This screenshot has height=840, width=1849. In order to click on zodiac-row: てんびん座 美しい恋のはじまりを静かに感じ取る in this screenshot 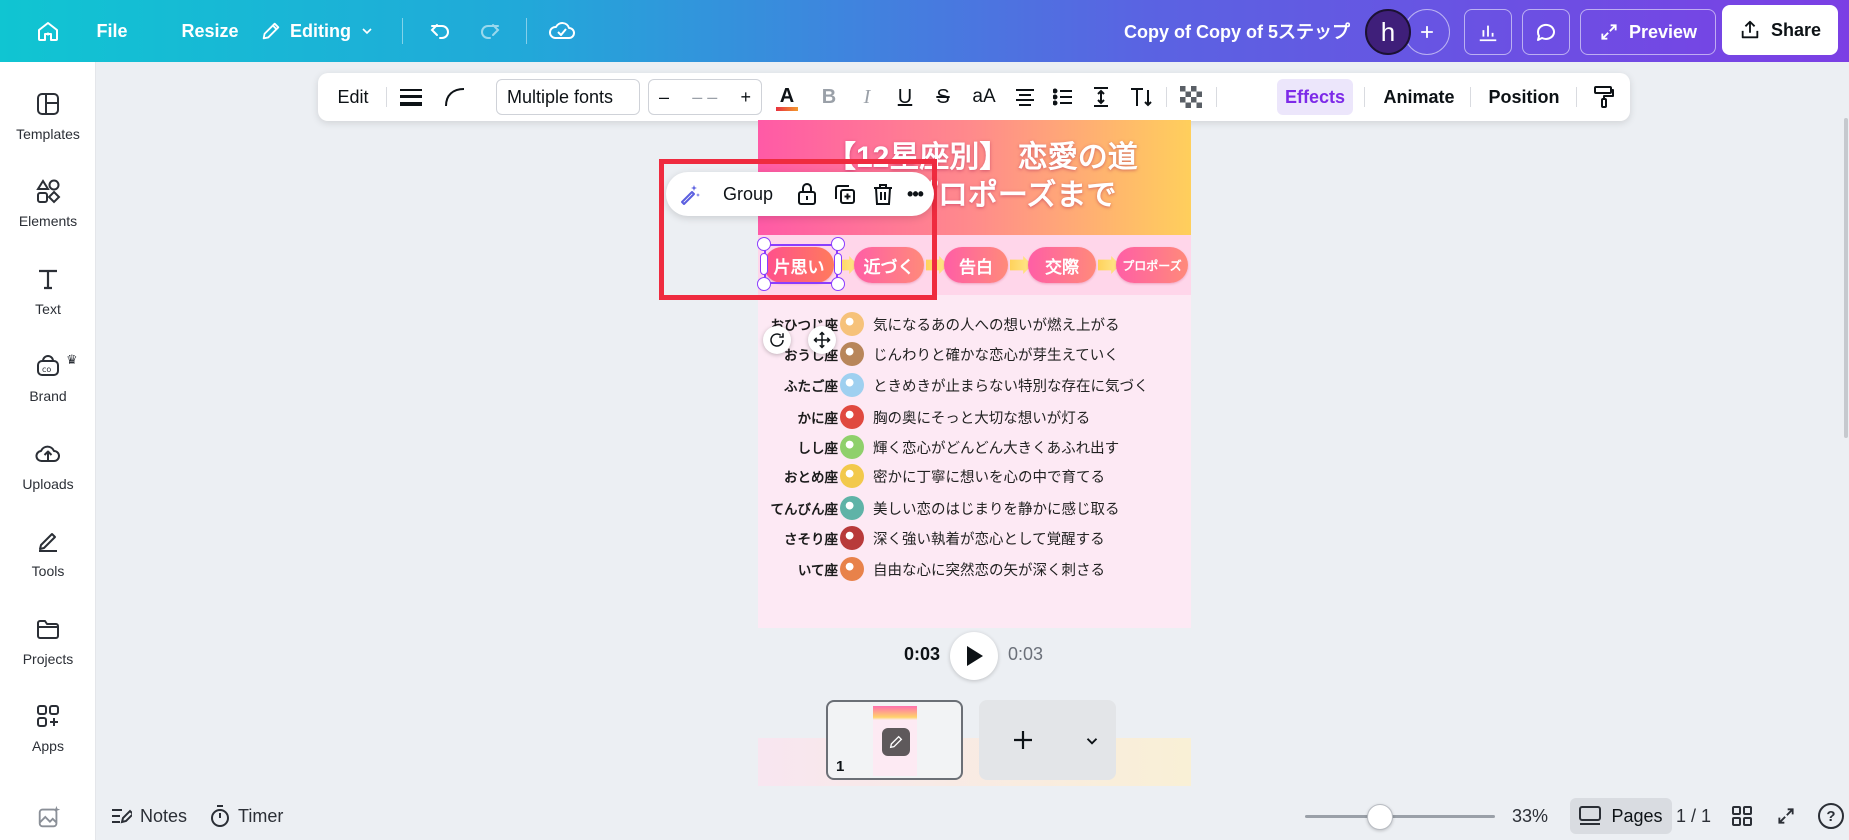, I will do `click(974, 509)`.